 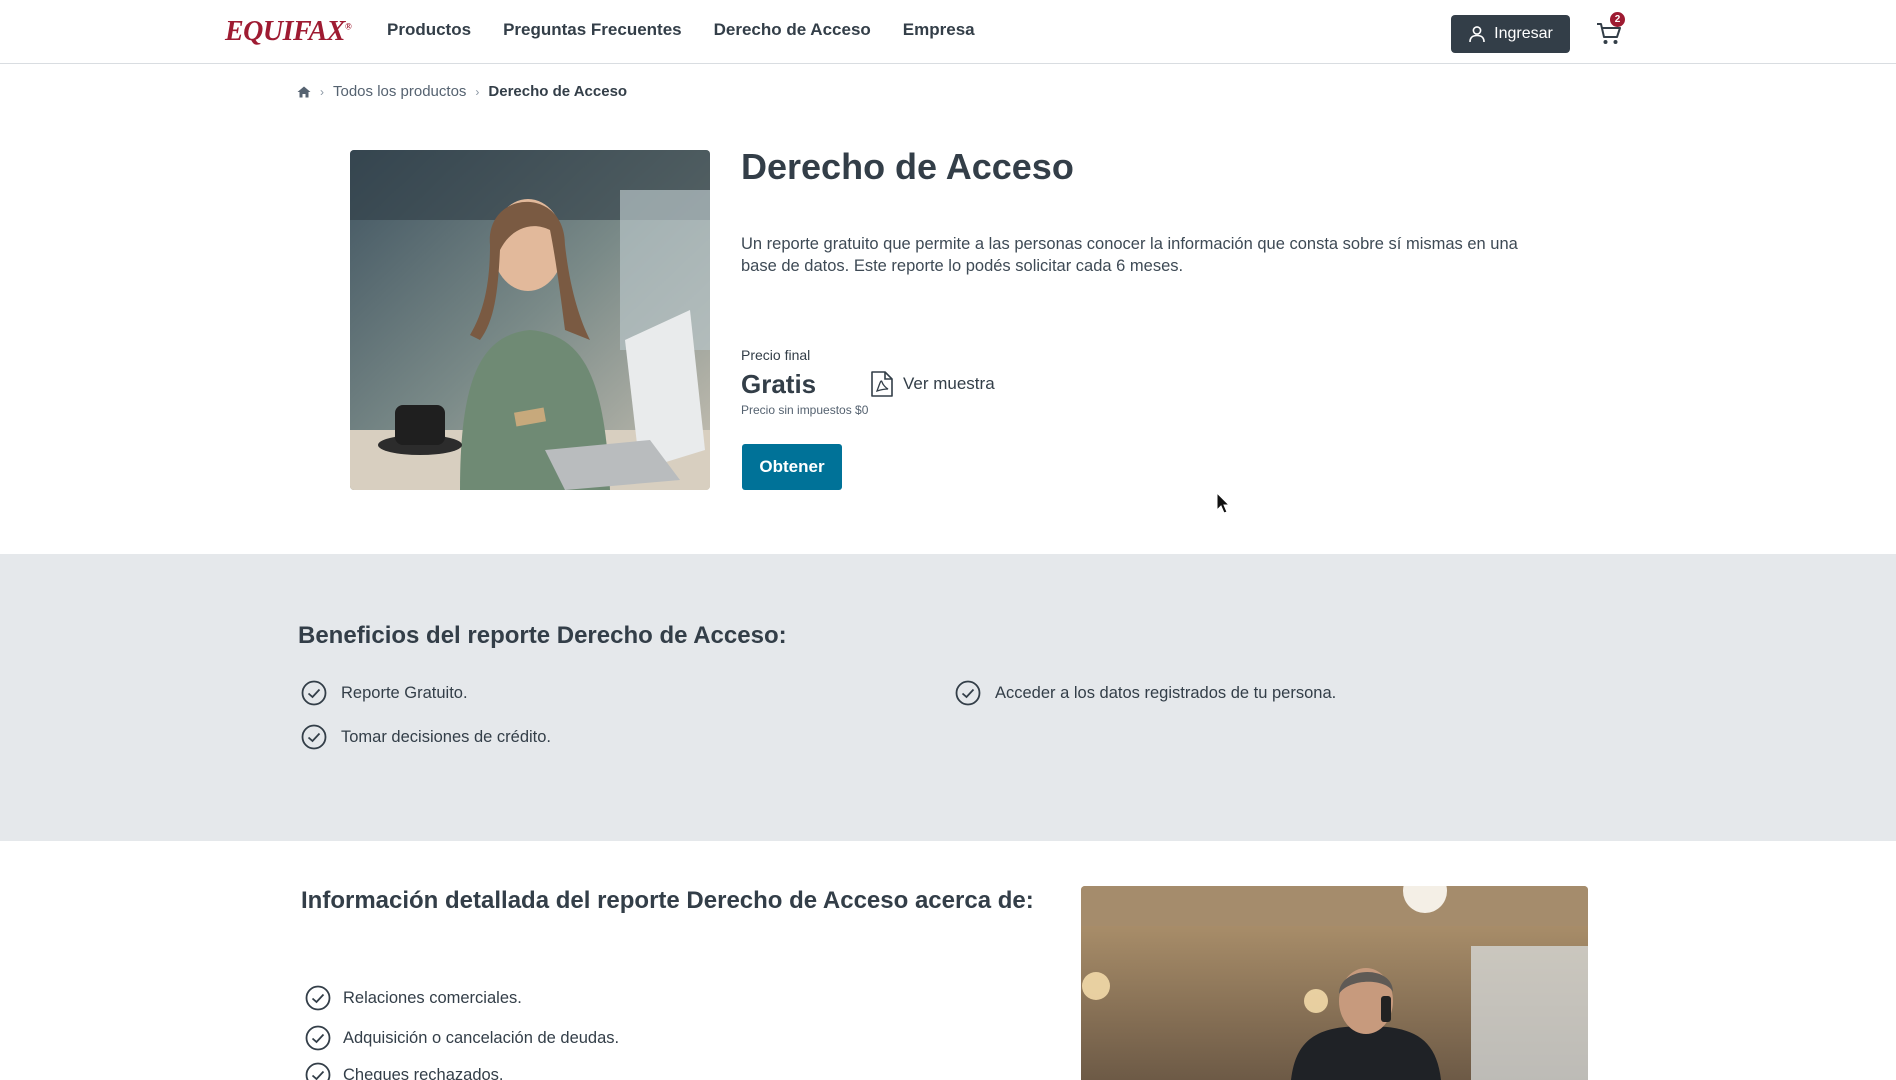 I want to click on benefit-item: Tomar decisiones de crédito., so click(x=426, y=737).